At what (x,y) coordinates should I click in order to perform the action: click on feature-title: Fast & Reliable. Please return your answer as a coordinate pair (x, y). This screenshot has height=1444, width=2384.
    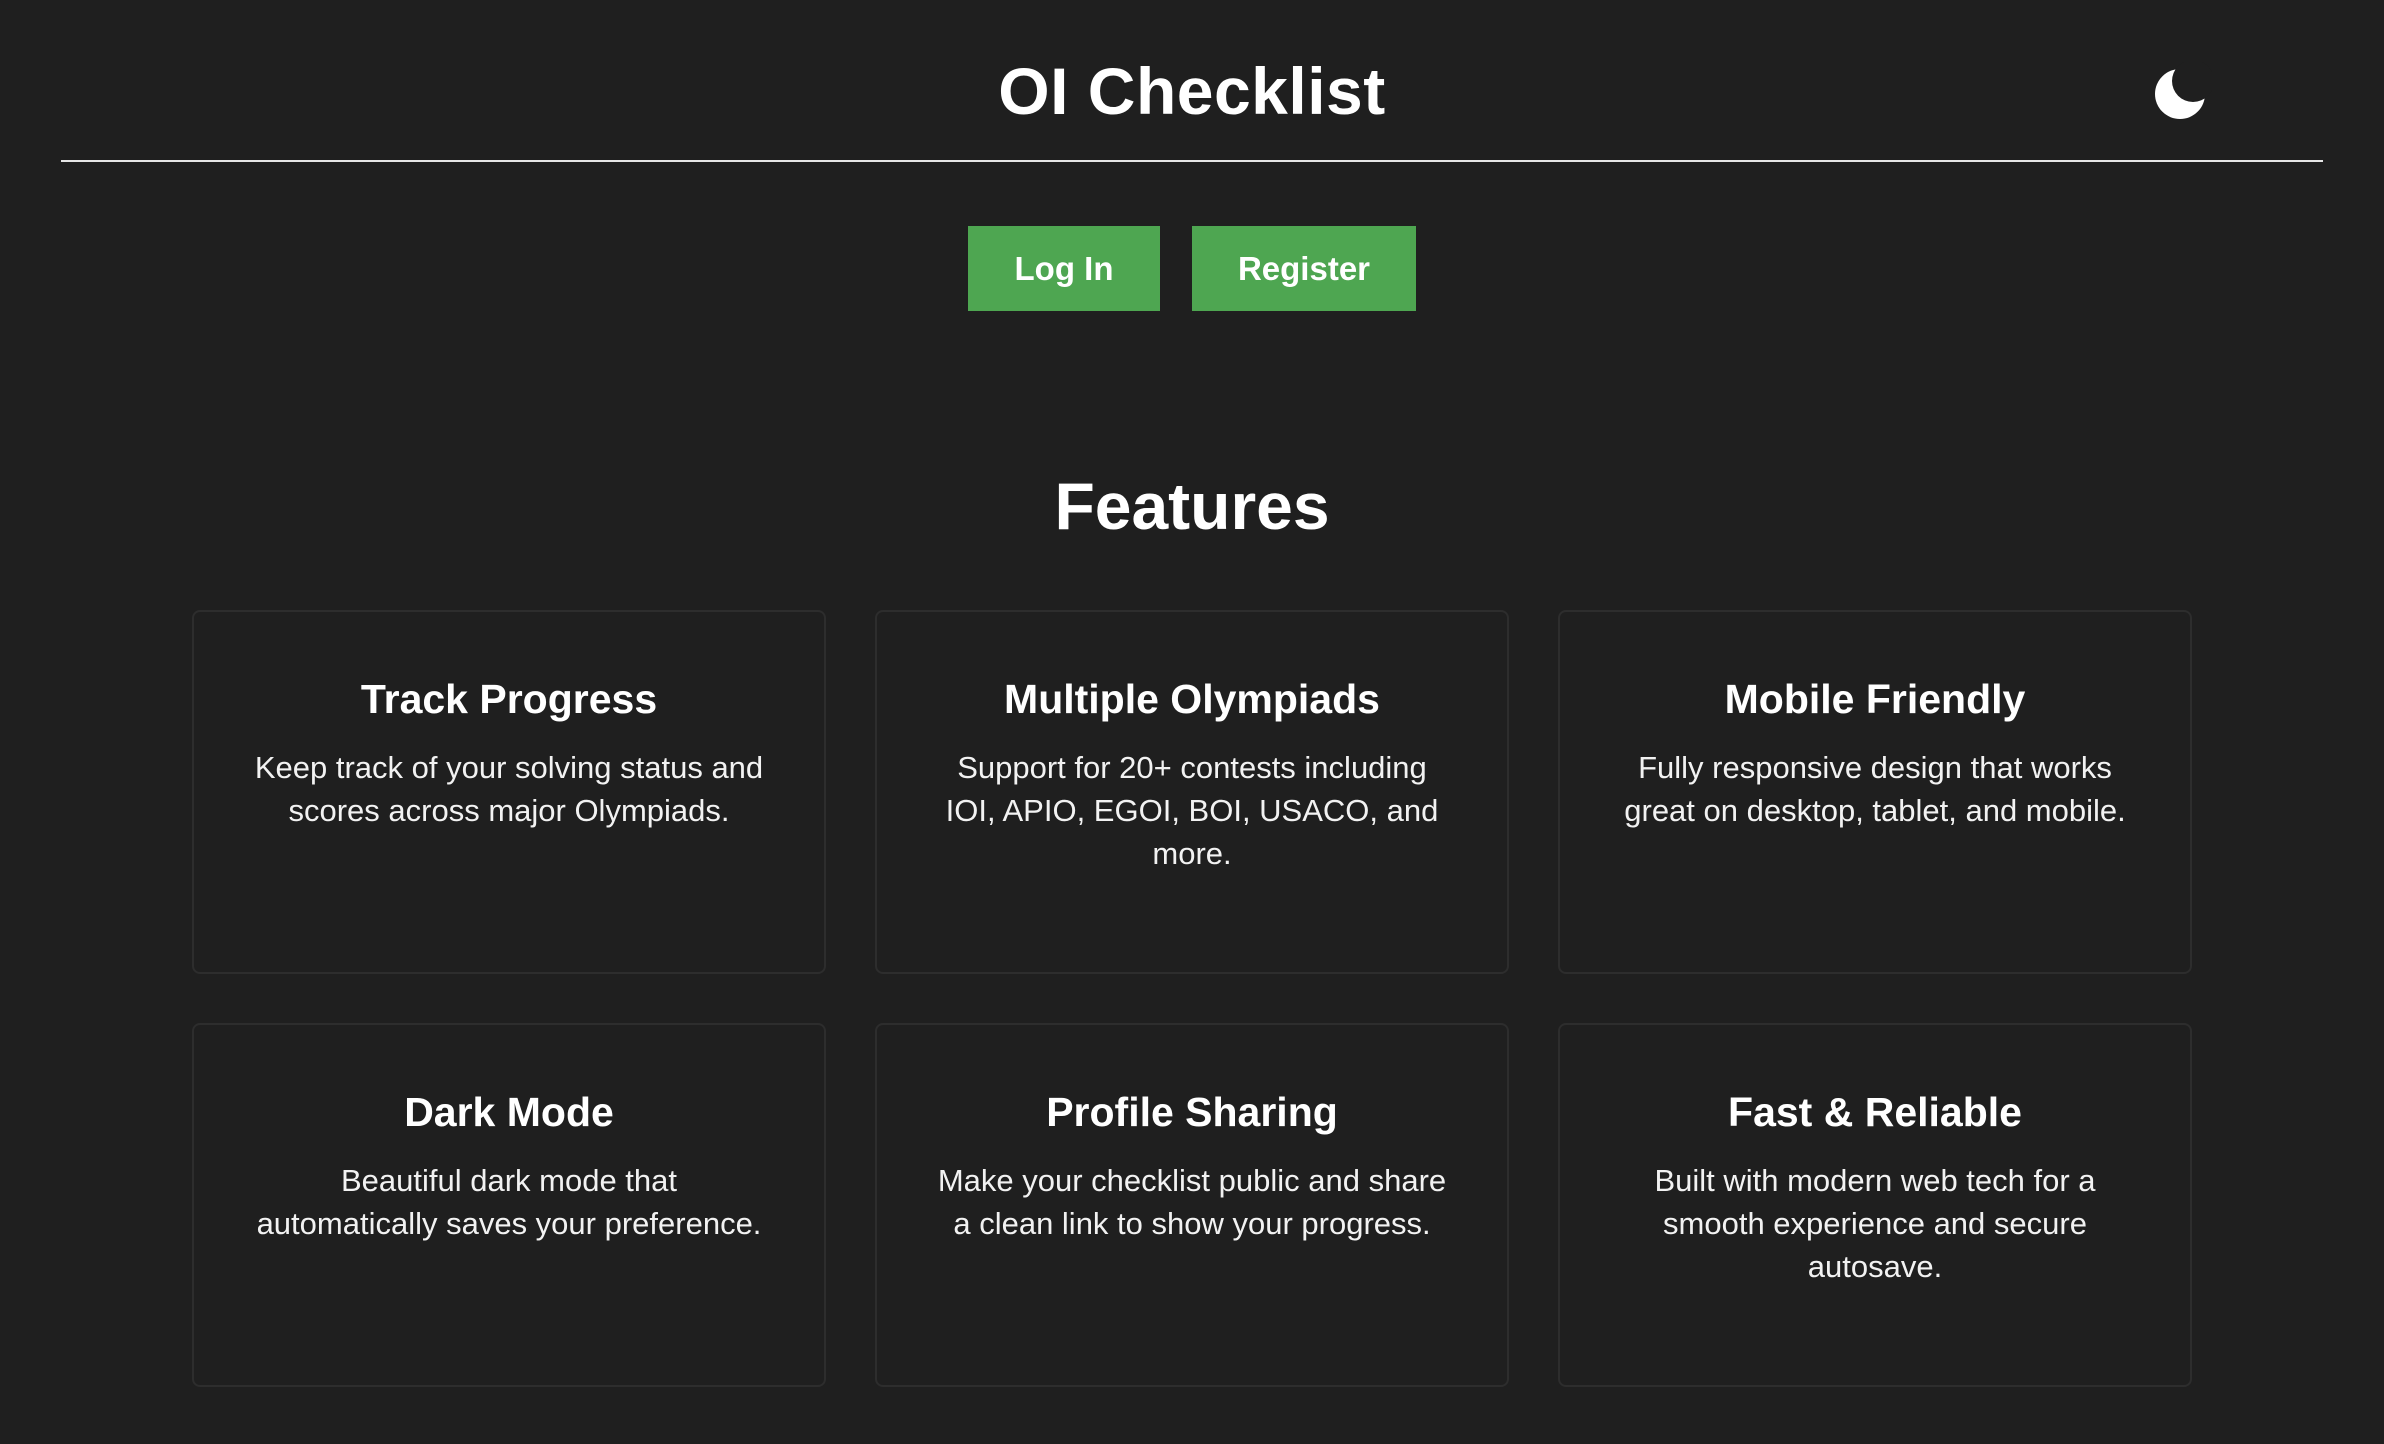
    Looking at the image, I should click on (1875, 1112).